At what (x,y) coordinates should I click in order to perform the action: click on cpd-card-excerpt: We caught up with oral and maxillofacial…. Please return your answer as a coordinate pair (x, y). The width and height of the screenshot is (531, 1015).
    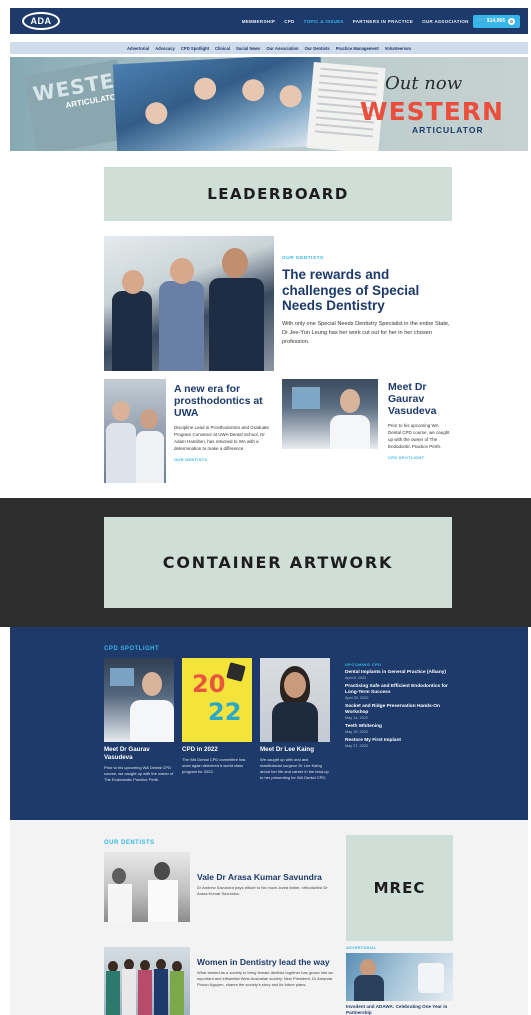
    Looking at the image, I should click on (294, 768).